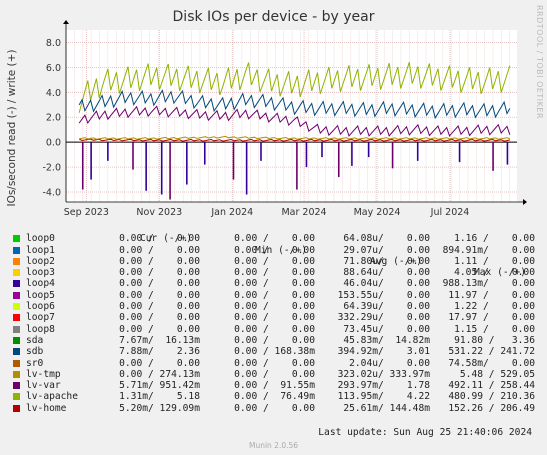 This screenshot has height=455, width=547. Describe the element at coordinates (159, 340) in the screenshot. I see `legend-cur: 7.67m/ 16.13m` at that location.